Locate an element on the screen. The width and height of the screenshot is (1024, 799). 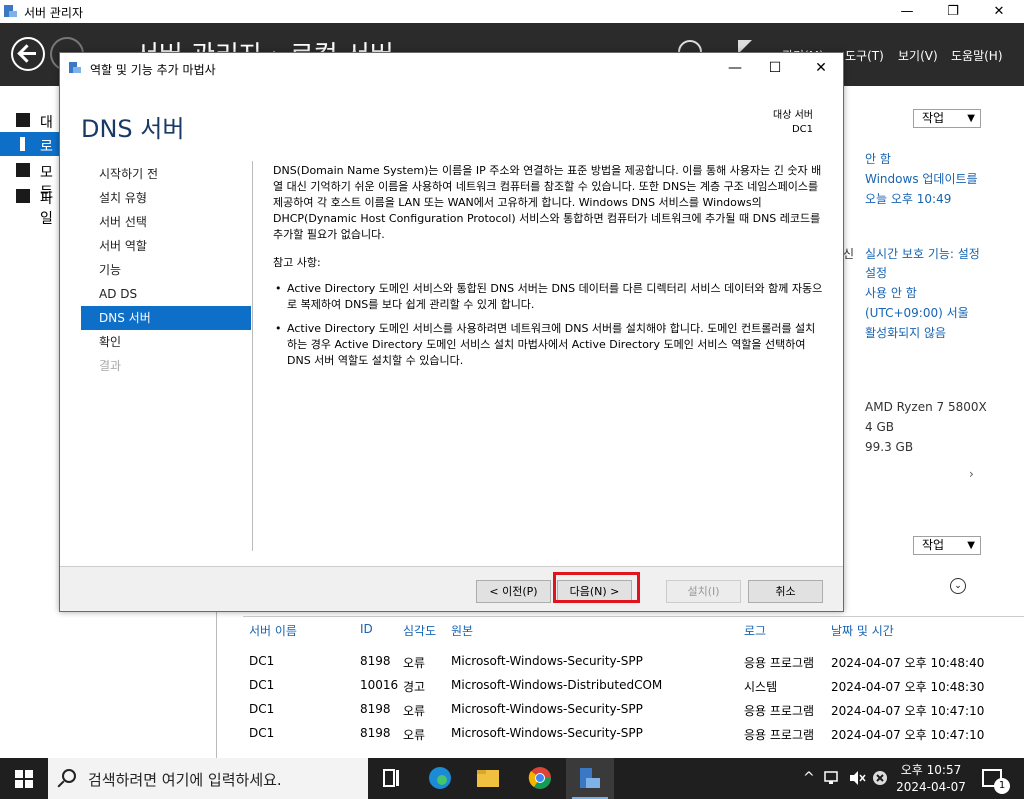
column-severity: 심각도 is located at coordinates (419, 630).